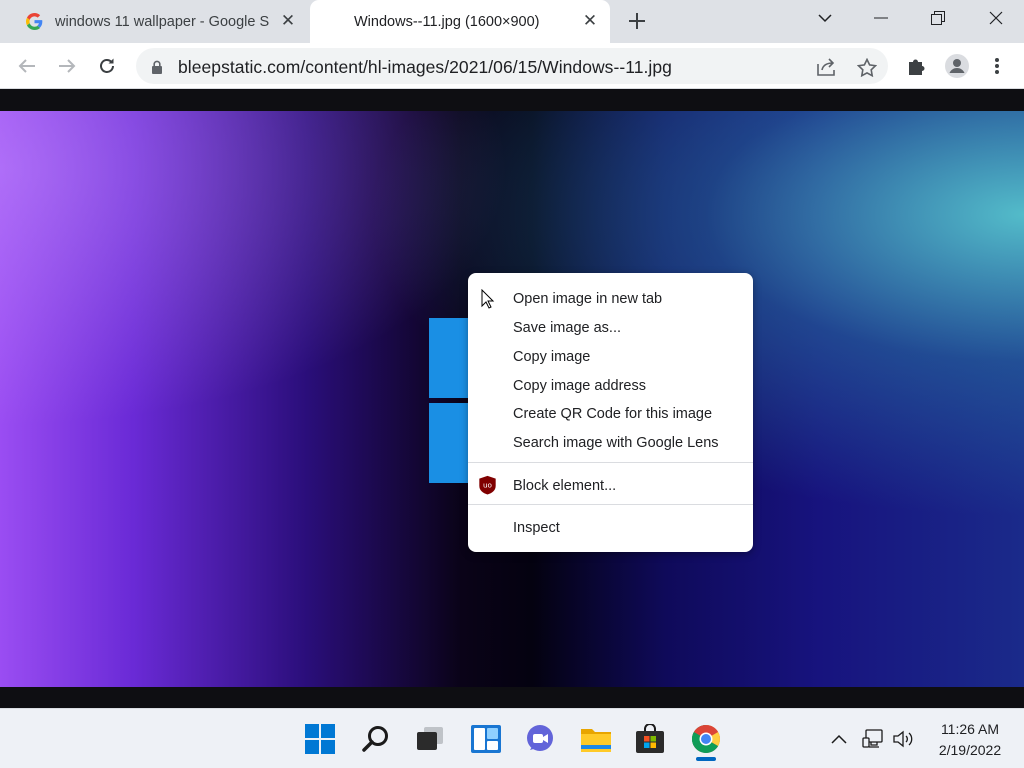  I want to click on microsoft-store-icon, so click(650, 738).